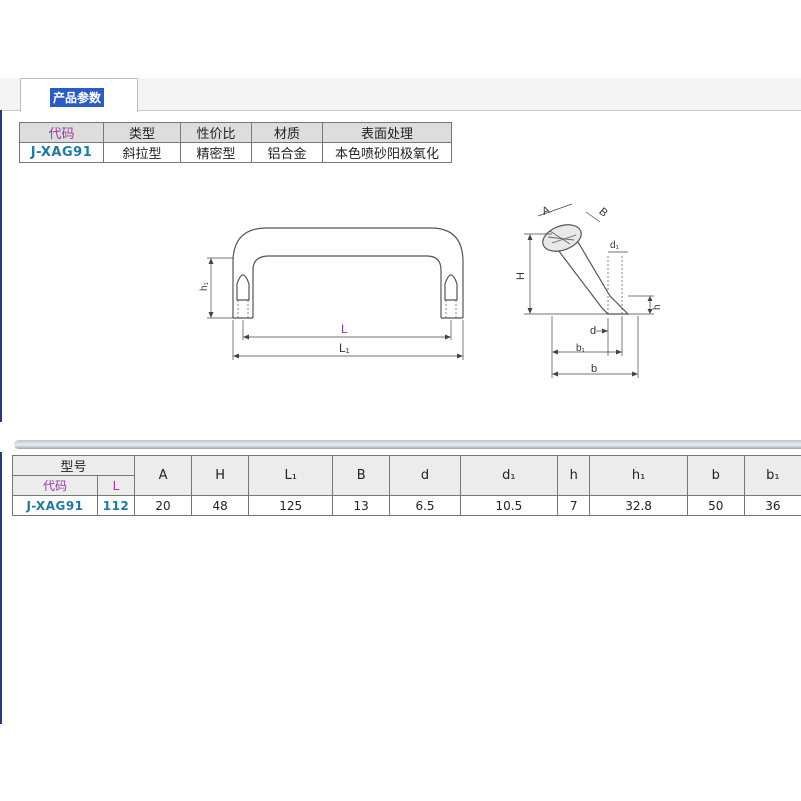 This screenshot has width=801, height=801. I want to click on spec-code-label: 代码, so click(55, 485).